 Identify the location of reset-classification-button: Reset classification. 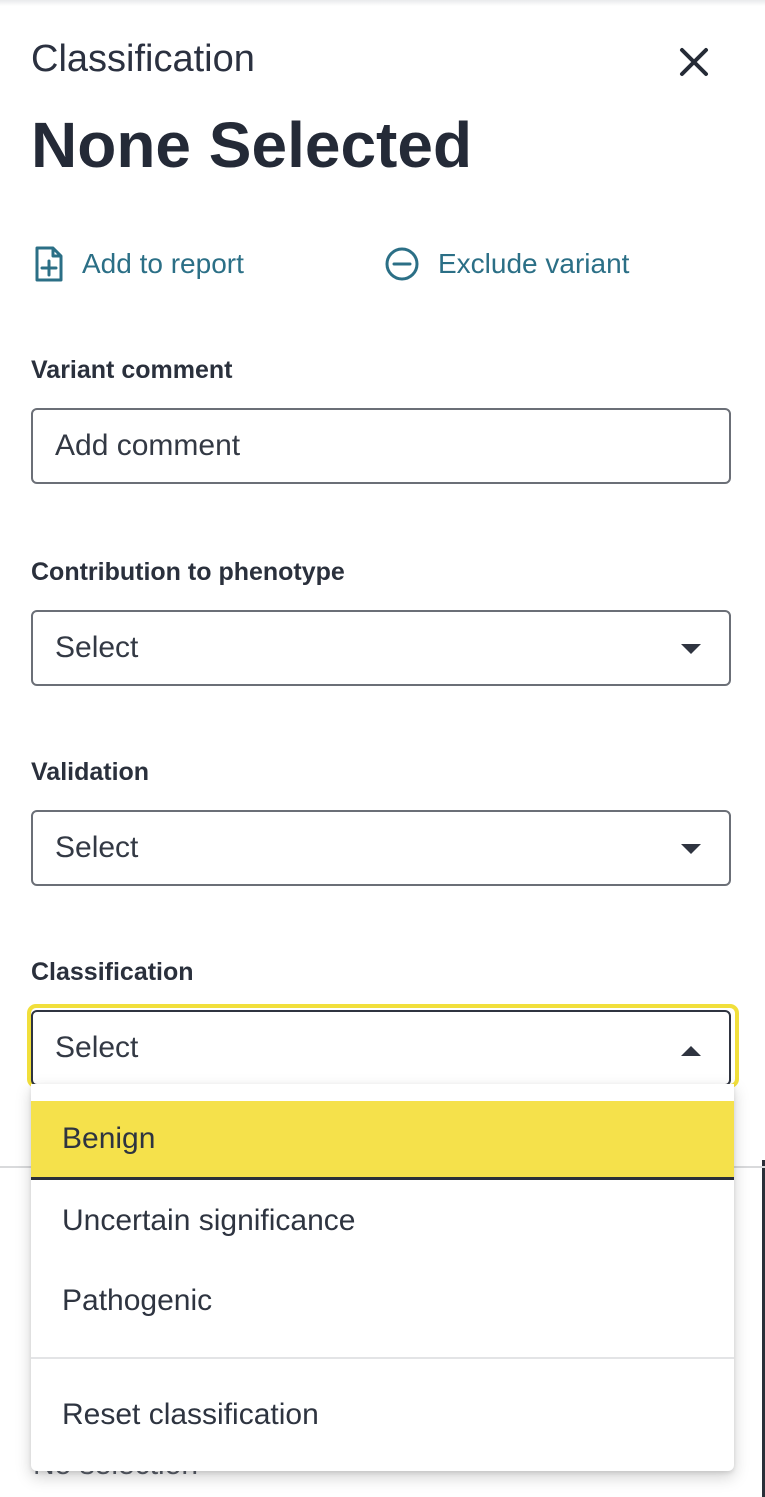
(382, 1415).